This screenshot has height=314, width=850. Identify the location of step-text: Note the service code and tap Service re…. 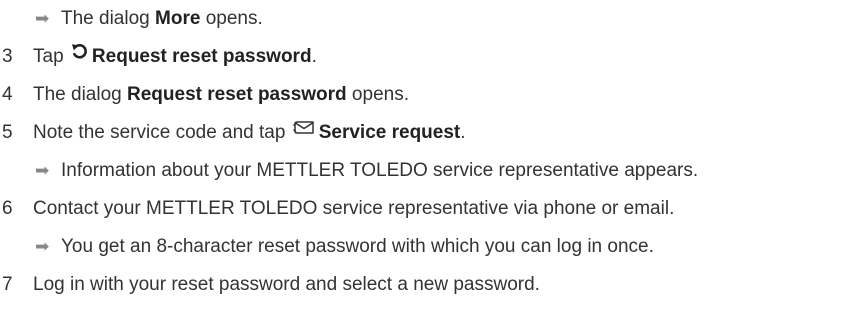
(249, 133).